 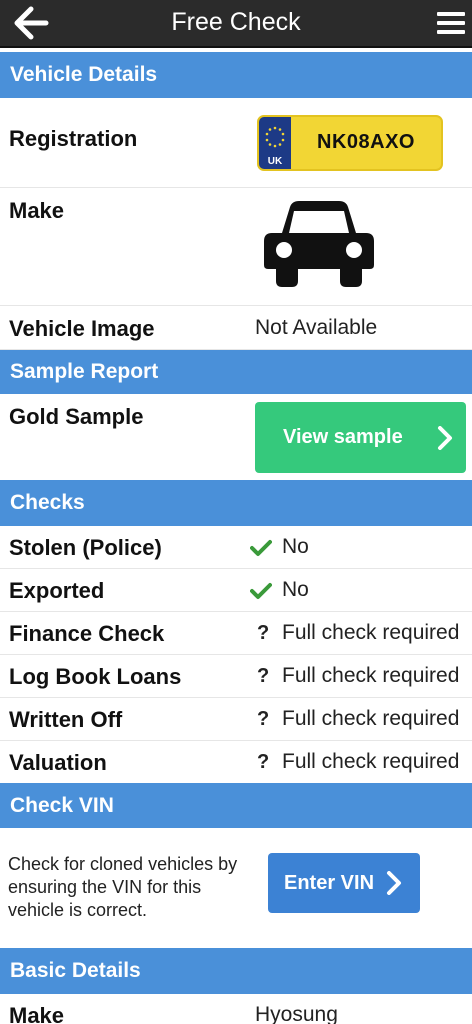 What do you see at coordinates (236, 719) in the screenshot?
I see `check-row: Written Off ? Full check required` at bounding box center [236, 719].